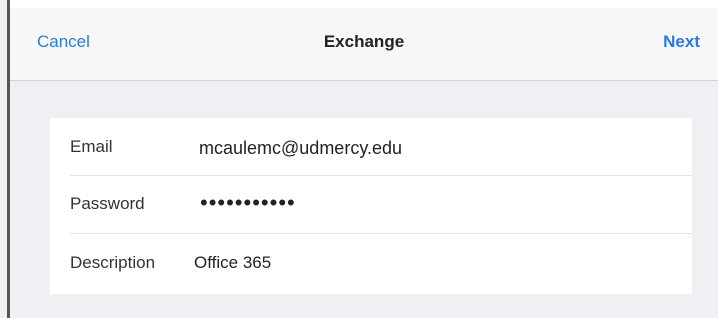  I want to click on password-label: Password, so click(107, 203).